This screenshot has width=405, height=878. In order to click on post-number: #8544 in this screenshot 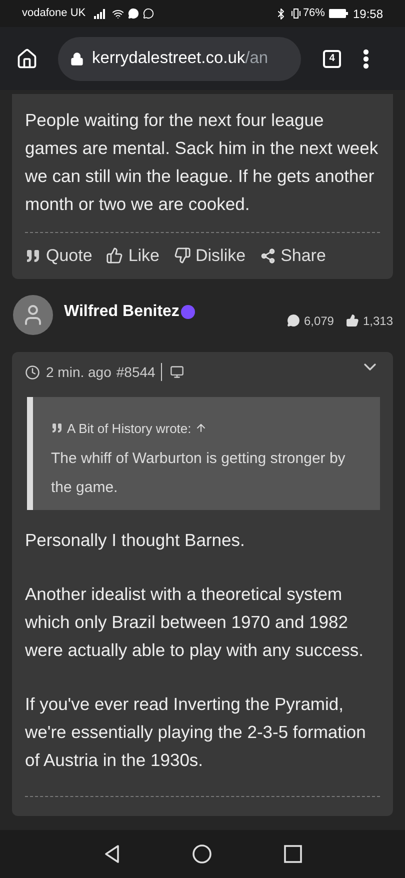, I will do `click(136, 372)`.